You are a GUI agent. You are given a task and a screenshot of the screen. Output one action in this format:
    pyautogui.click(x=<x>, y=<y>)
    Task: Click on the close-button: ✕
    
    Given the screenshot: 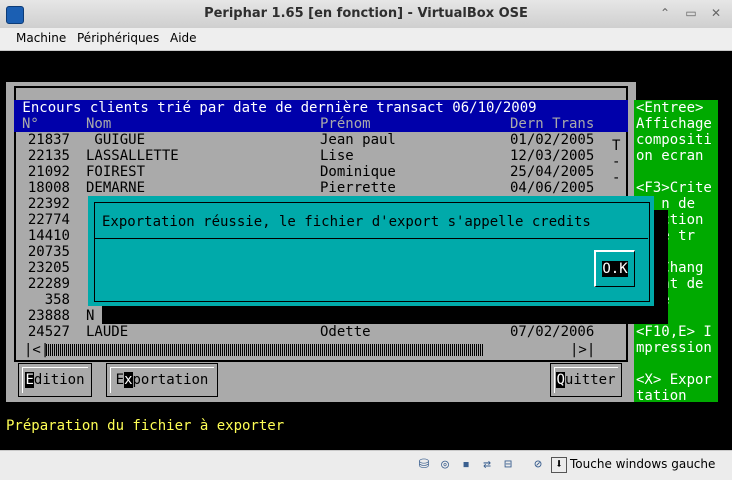 What is the action you would take?
    pyautogui.click(x=716, y=13)
    